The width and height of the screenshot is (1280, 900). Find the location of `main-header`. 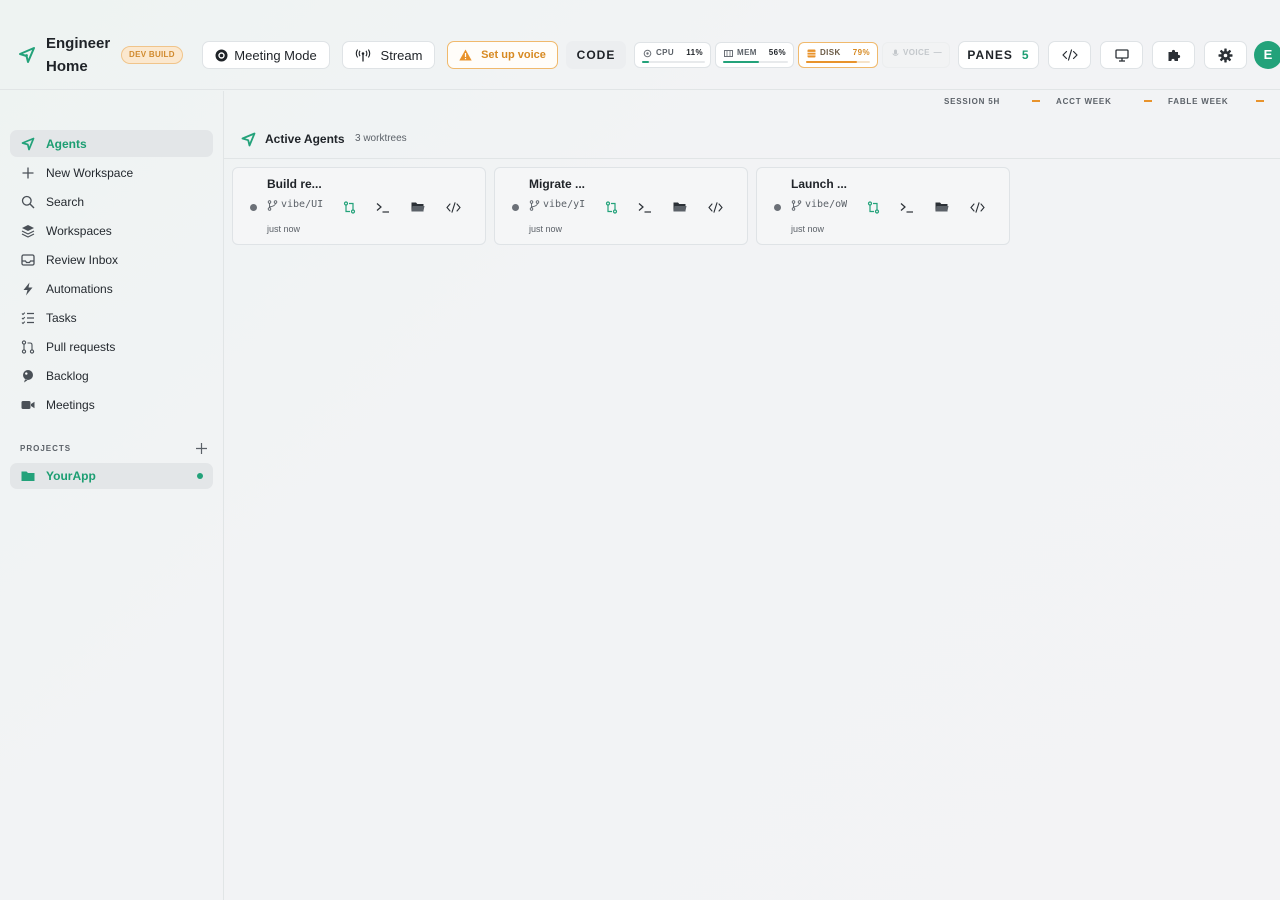

main-header is located at coordinates (752, 125).